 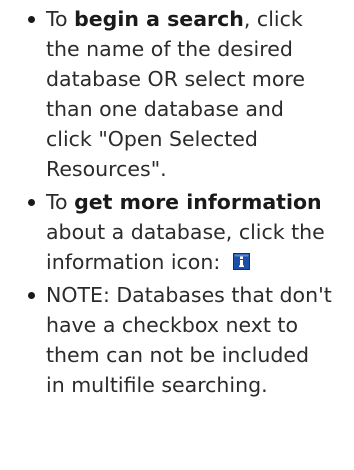 What do you see at coordinates (165, 109) in the screenshot?
I see `text-segment: than one database and` at bounding box center [165, 109].